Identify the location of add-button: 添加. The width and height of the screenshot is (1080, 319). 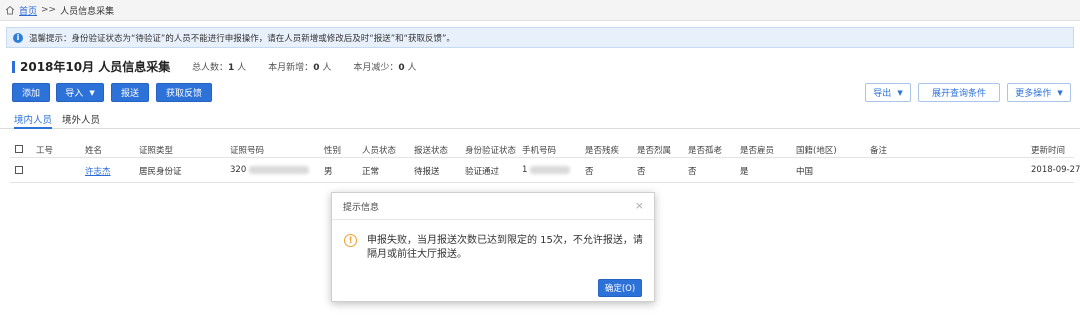
(31, 92).